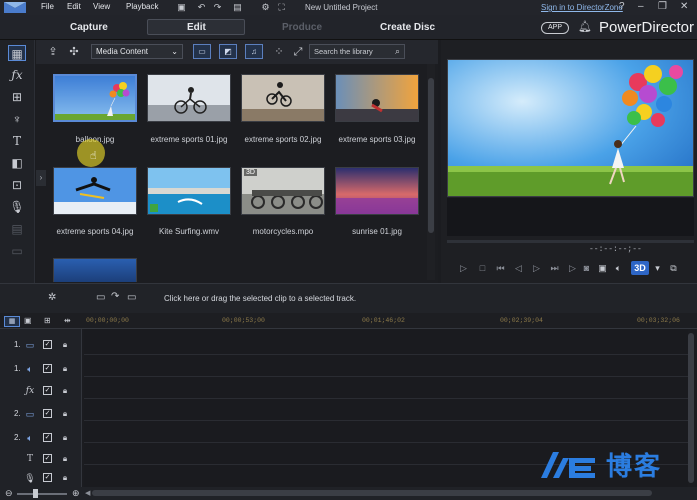 The height and width of the screenshot is (500, 697). I want to click on 3d-mode-button: 3D, so click(640, 268).